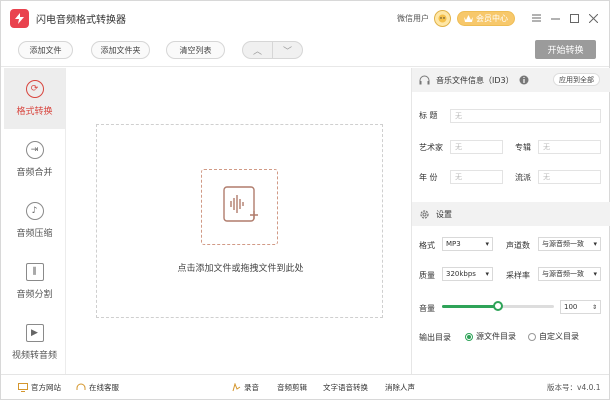 Image resolution: width=610 pixels, height=400 pixels. I want to click on app-logo-icon, so click(19, 18).